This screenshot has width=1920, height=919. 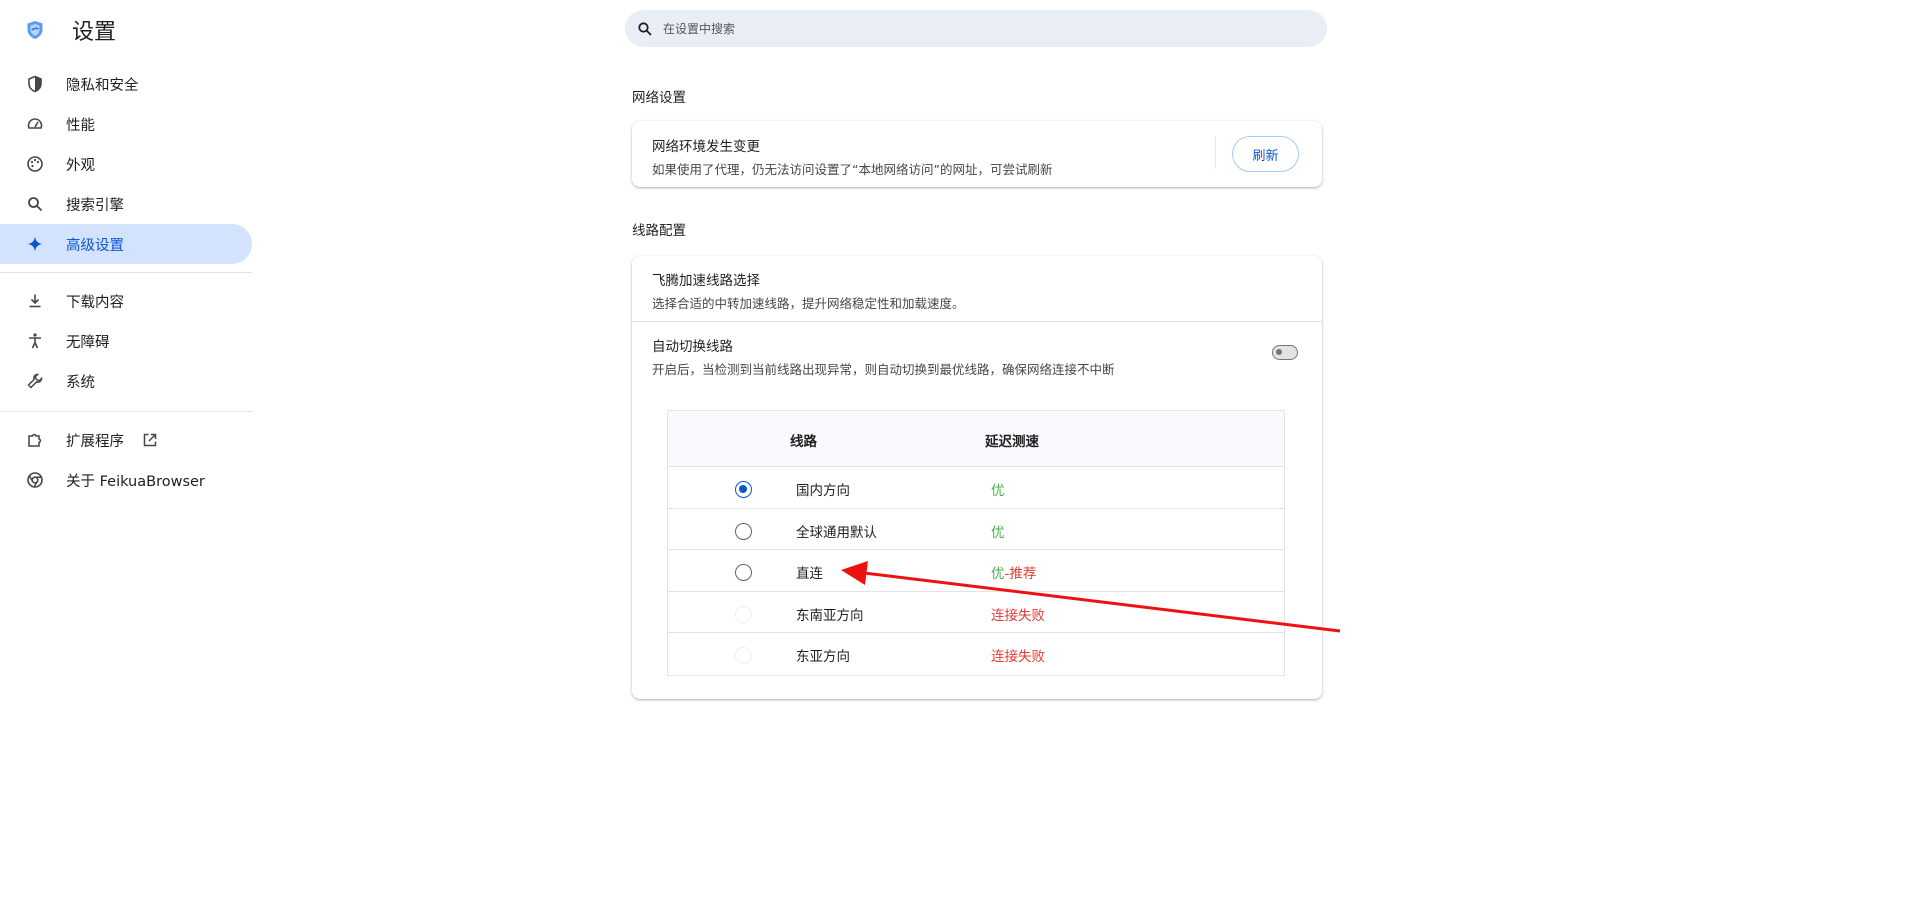 What do you see at coordinates (1012, 442) in the screenshot?
I see `column-header-latency: 延迟测速` at bounding box center [1012, 442].